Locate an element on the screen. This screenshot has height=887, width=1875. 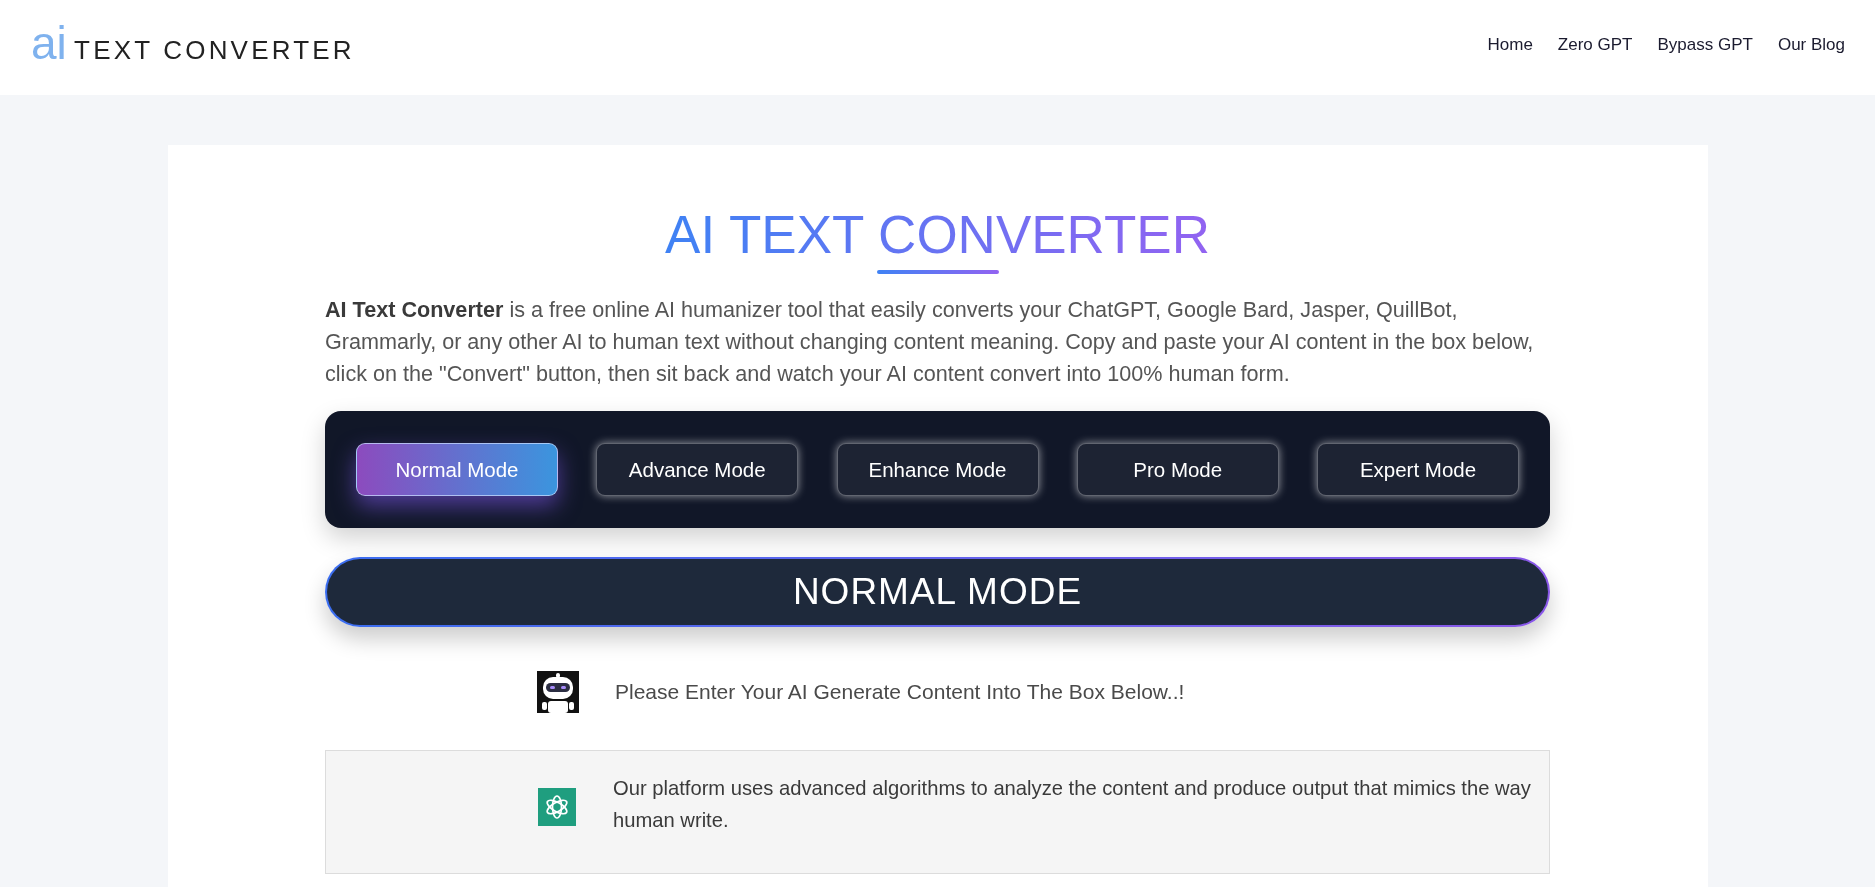
intro-paragraph: AI Text Converter is a free online AI humanizer tool that easily converts your ChatGPT, Google Bard, Jasper, QuillBot, Grammarly, or any other AI to human text without changing content meaning. Copy and paste your AI content in the box below, click on the "Convert" button, then sit back and watch your AI content convert into 100% human form. is located at coordinates (930, 342).